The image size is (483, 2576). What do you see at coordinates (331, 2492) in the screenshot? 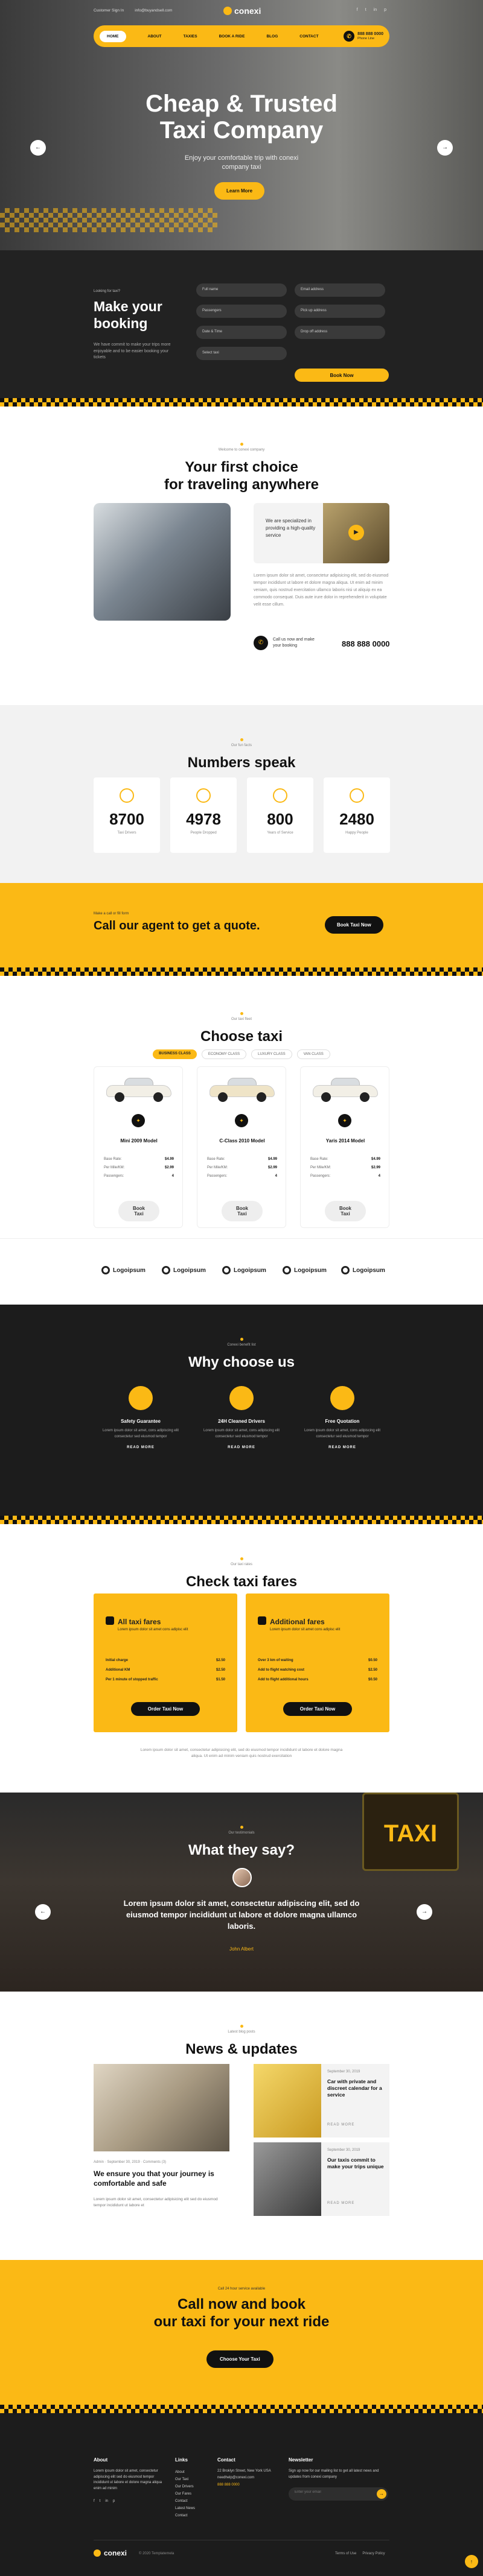
I see `newsletter-email-input` at bounding box center [331, 2492].